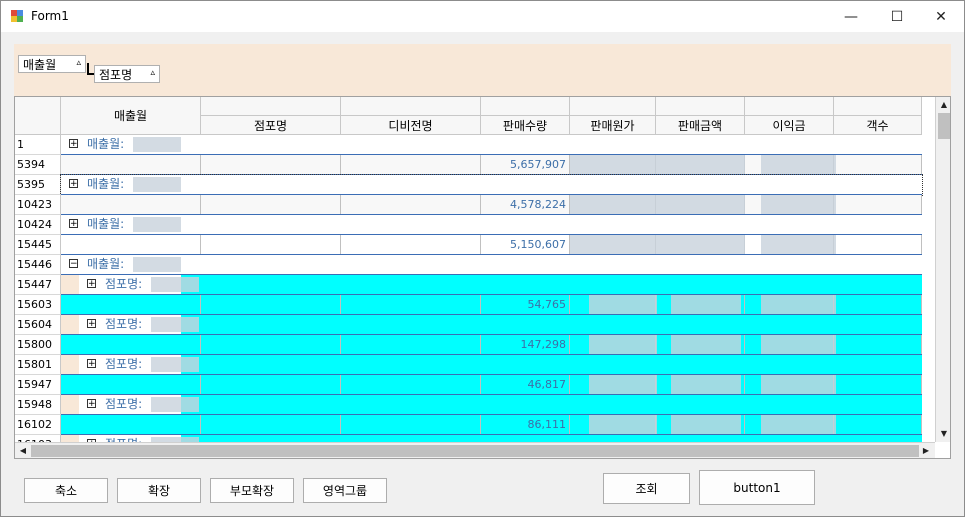  I want to click on column-header-qty: 판매수량, so click(525, 125).